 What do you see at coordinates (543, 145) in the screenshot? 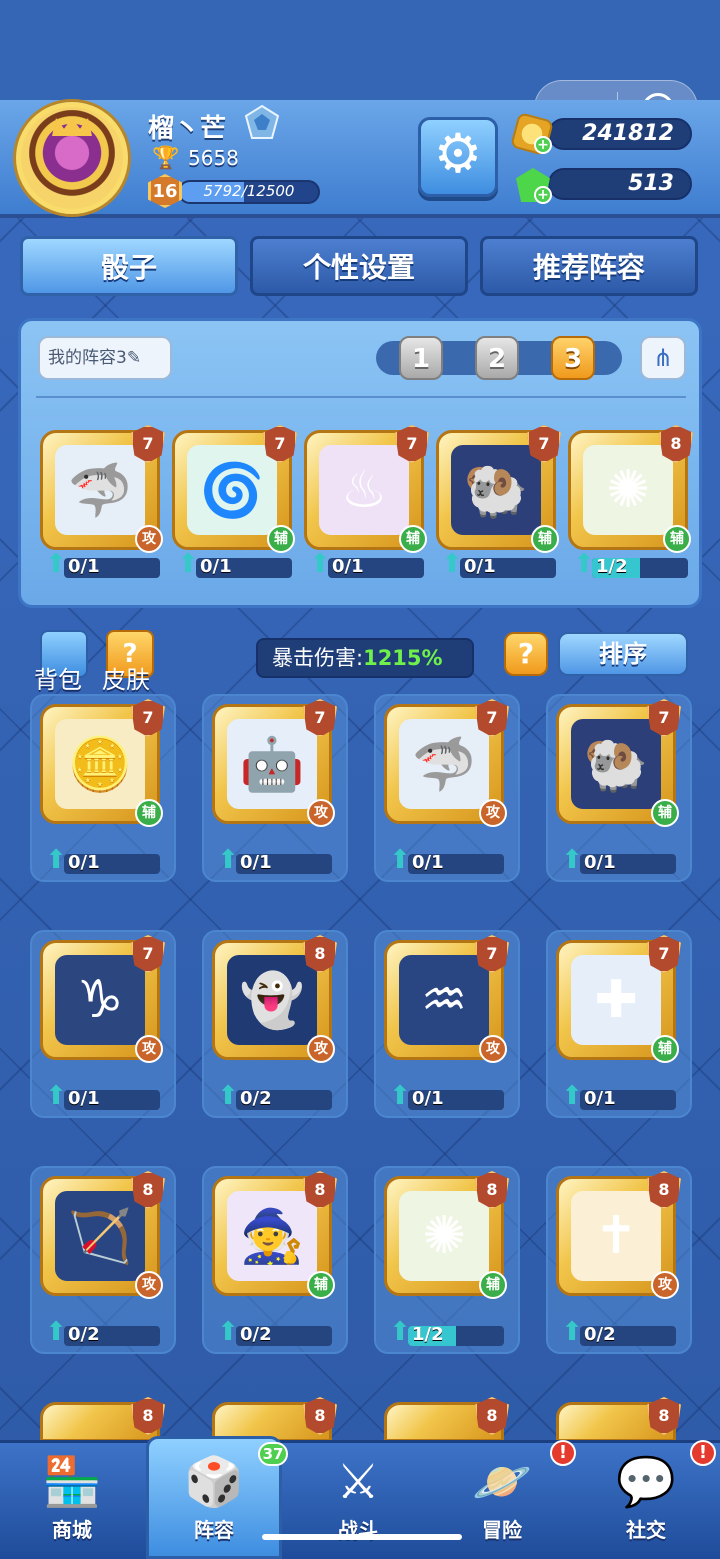
I see `add-coin-icon: +` at bounding box center [543, 145].